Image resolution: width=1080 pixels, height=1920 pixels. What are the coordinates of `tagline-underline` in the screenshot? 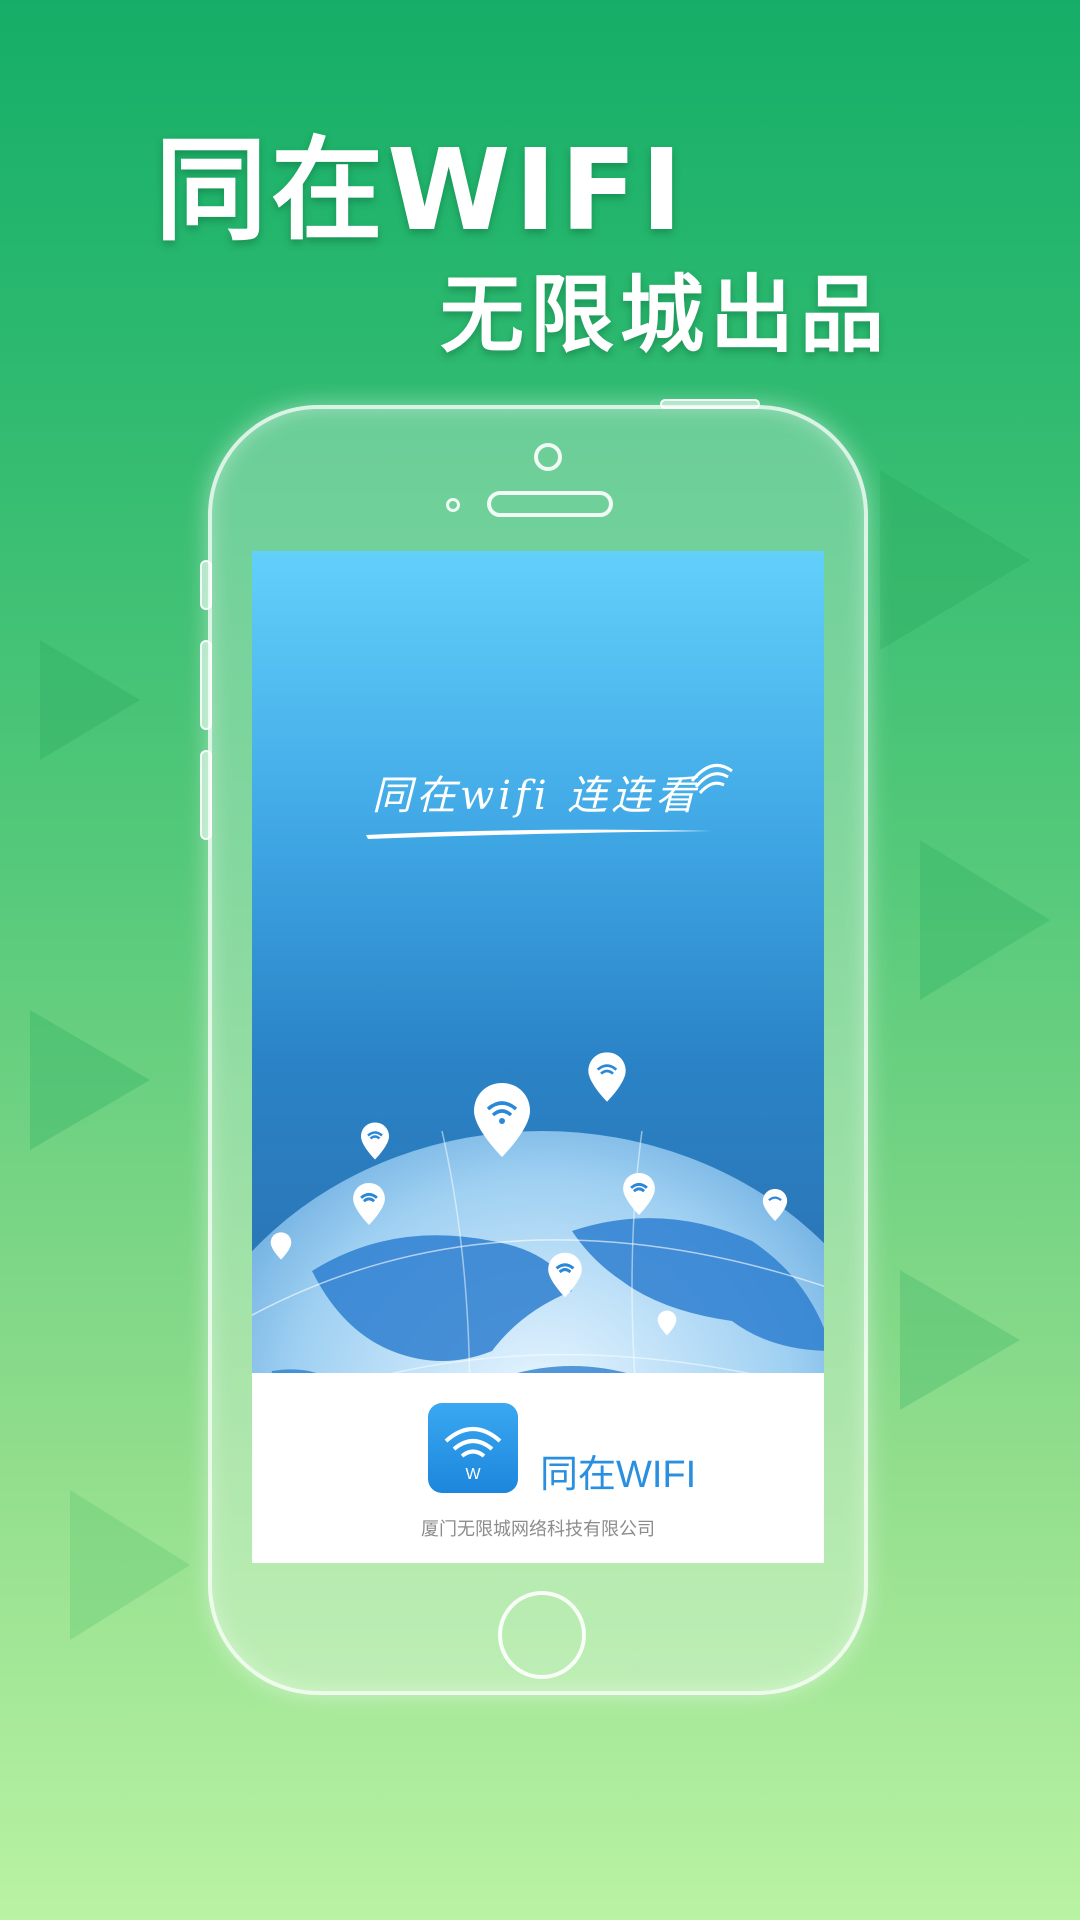 It's located at (539, 834).